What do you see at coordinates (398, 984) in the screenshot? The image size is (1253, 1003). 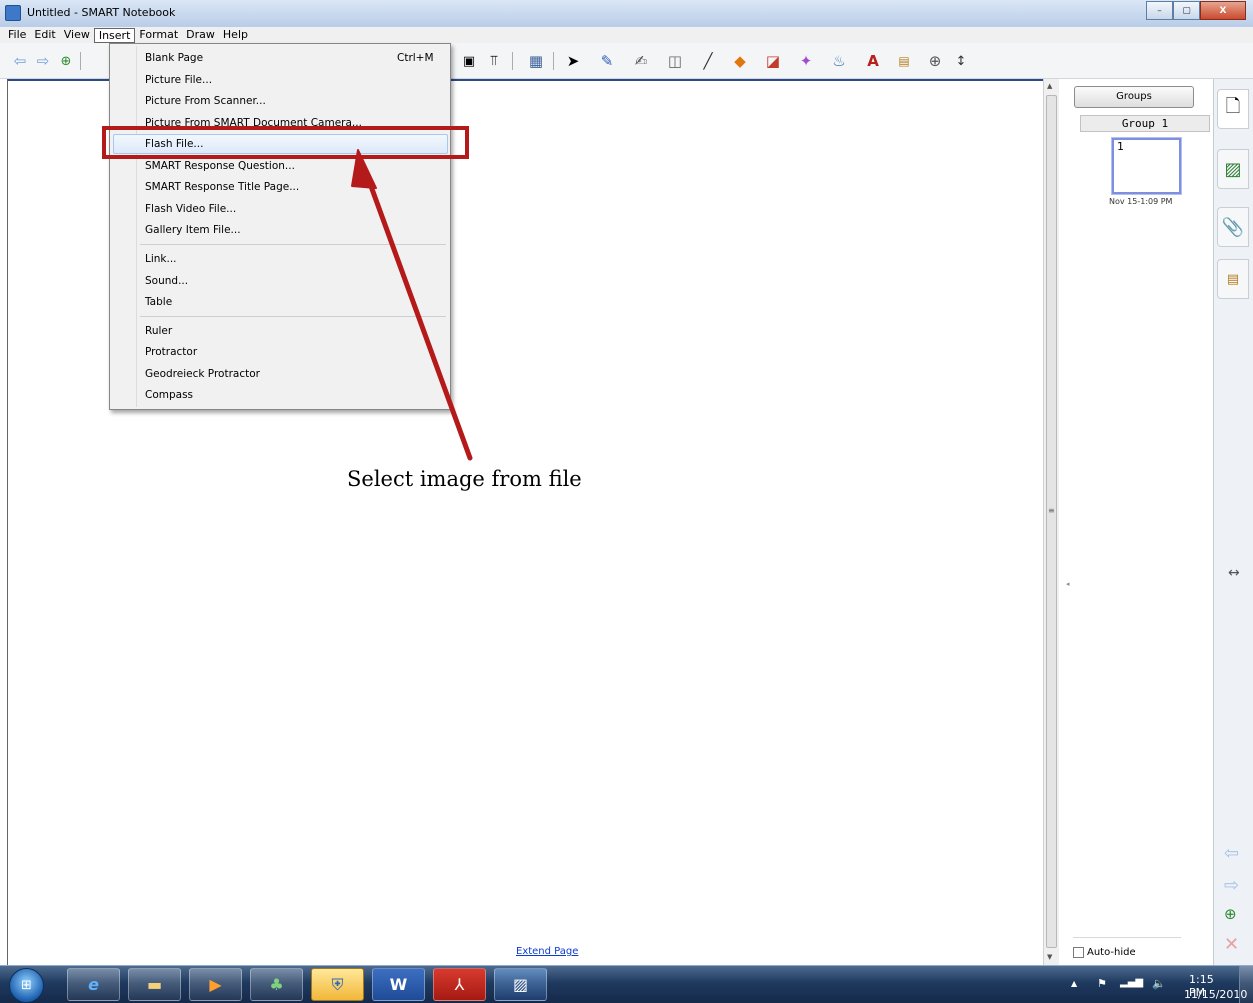 I see `word-icon: W` at bounding box center [398, 984].